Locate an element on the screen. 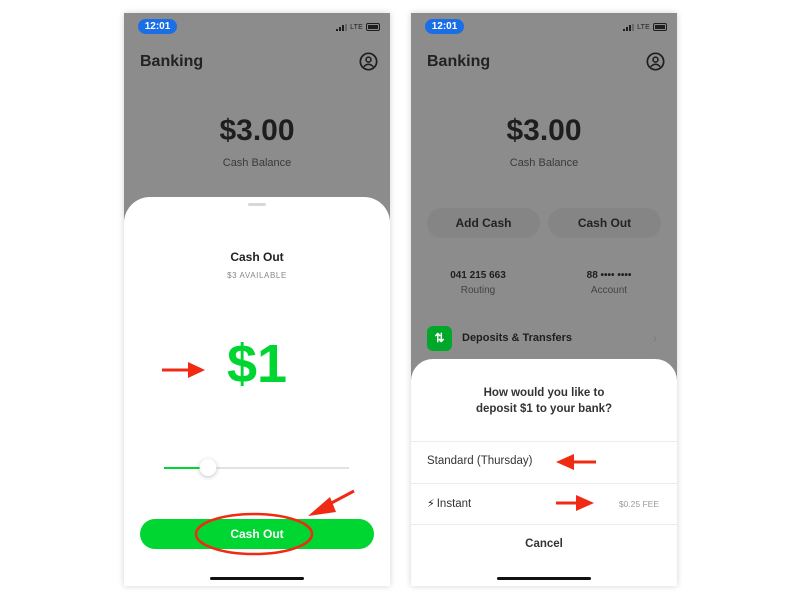 The height and width of the screenshot is (600, 800). option-standard: Standard (Thursday) is located at coordinates (544, 461).